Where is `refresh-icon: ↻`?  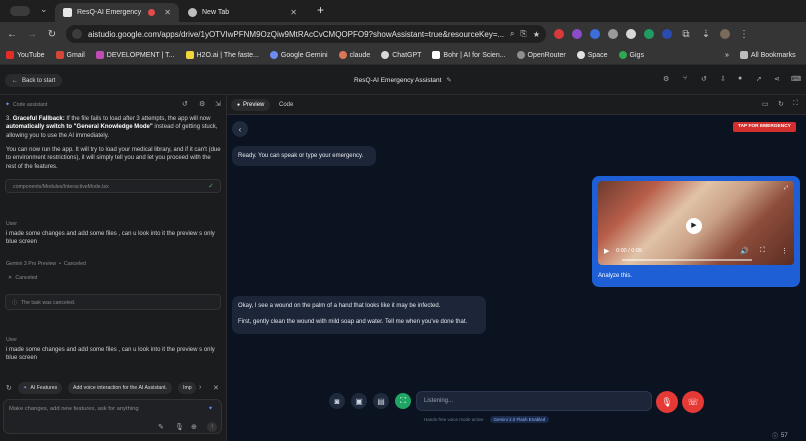
refresh-icon: ↻ is located at coordinates (781, 104).